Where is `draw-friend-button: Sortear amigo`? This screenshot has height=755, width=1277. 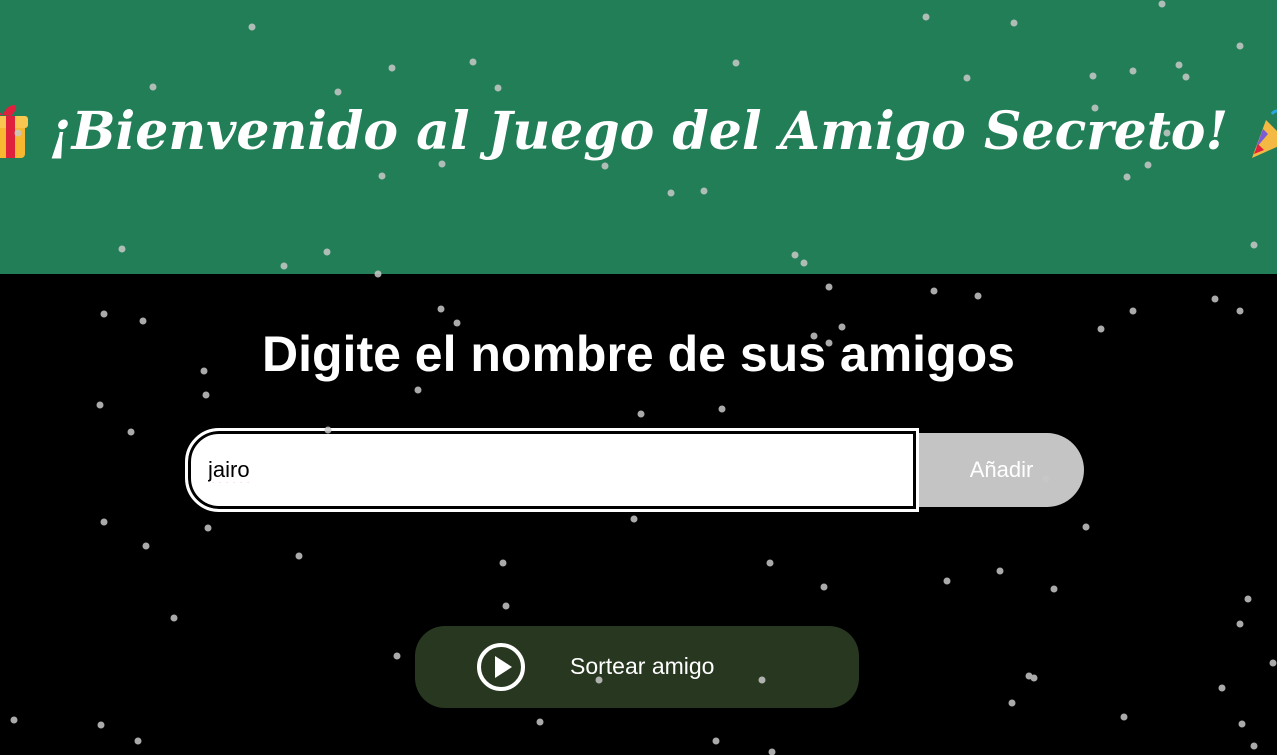 draw-friend-button: Sortear amigo is located at coordinates (637, 667).